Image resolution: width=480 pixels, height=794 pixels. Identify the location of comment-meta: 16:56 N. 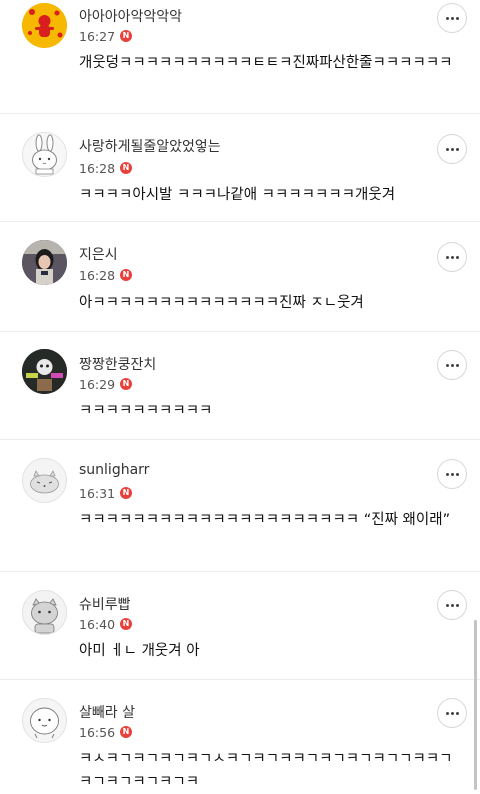
(106, 732).